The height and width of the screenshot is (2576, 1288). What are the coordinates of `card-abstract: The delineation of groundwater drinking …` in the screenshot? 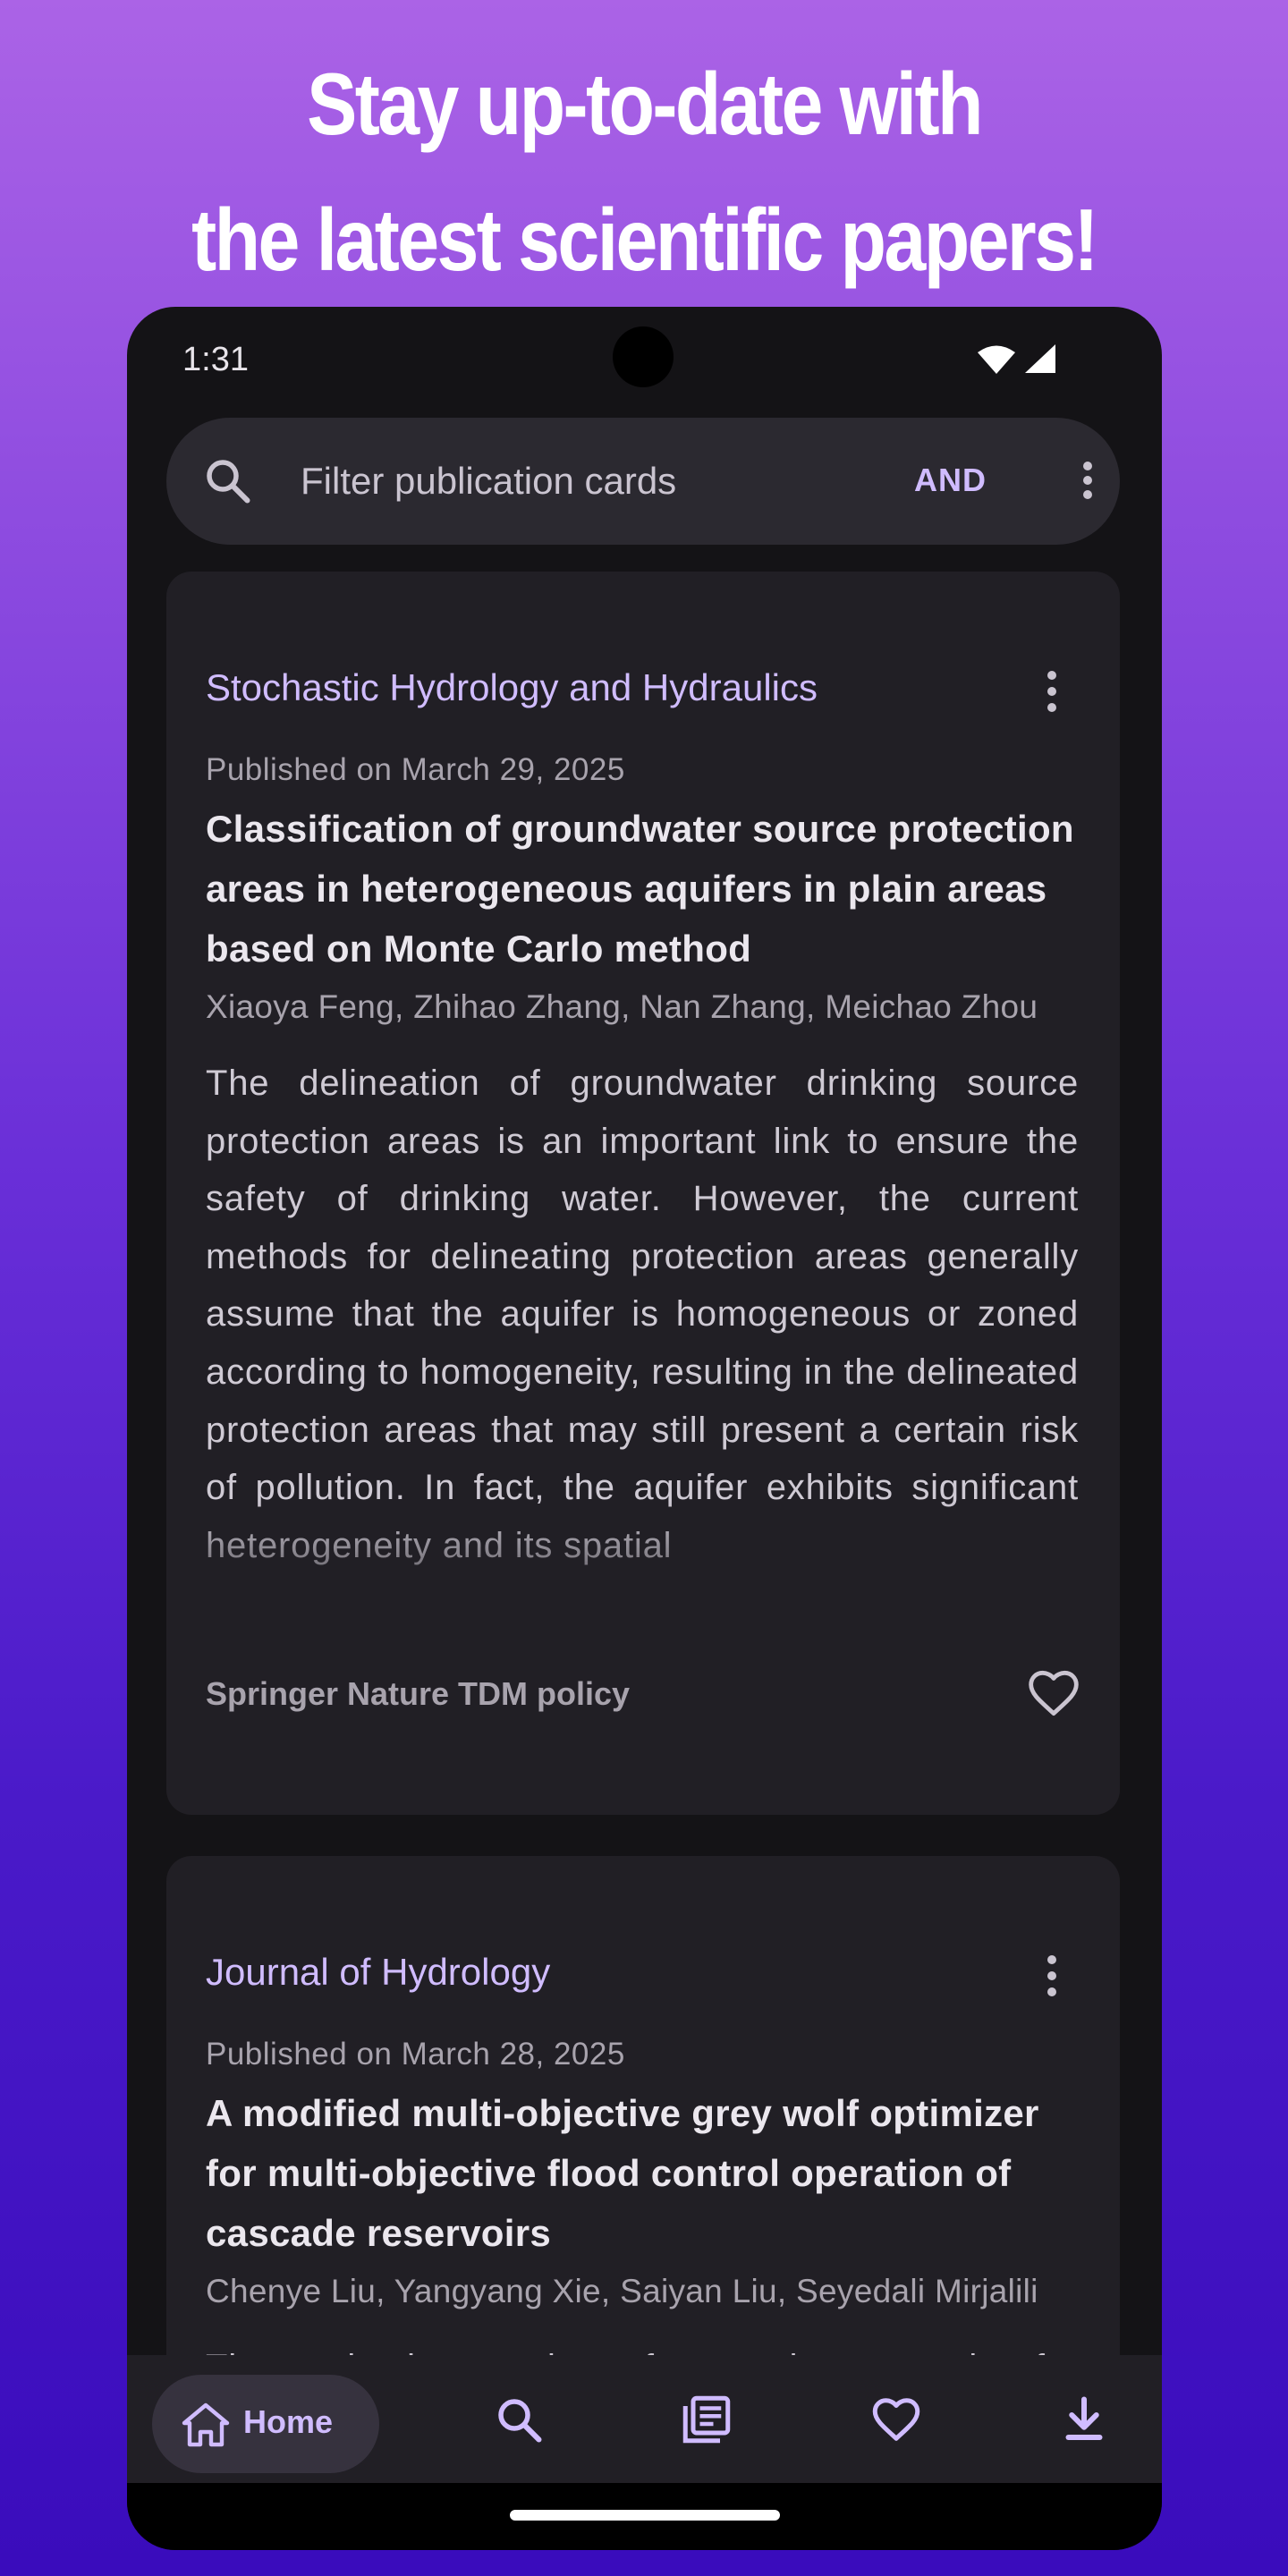 It's located at (642, 1314).